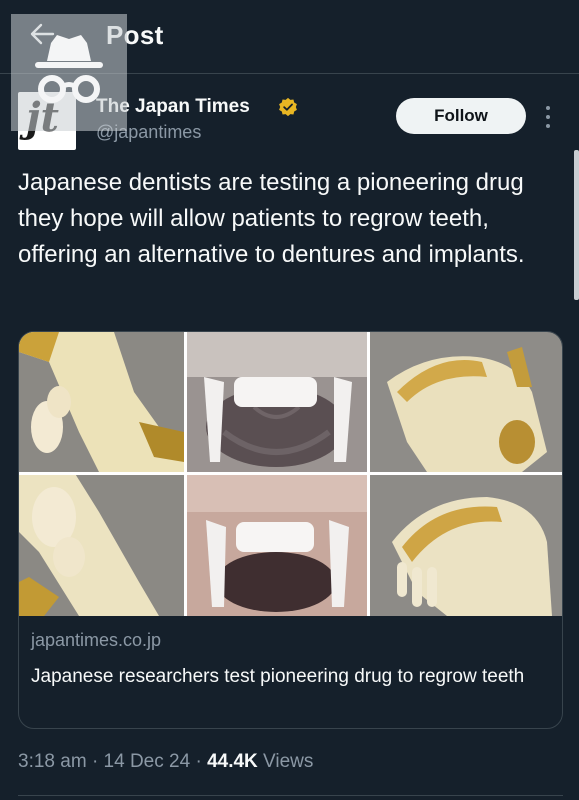 The height and width of the screenshot is (800, 579). I want to click on jaw-specimen-bottom-left, so click(101, 544).